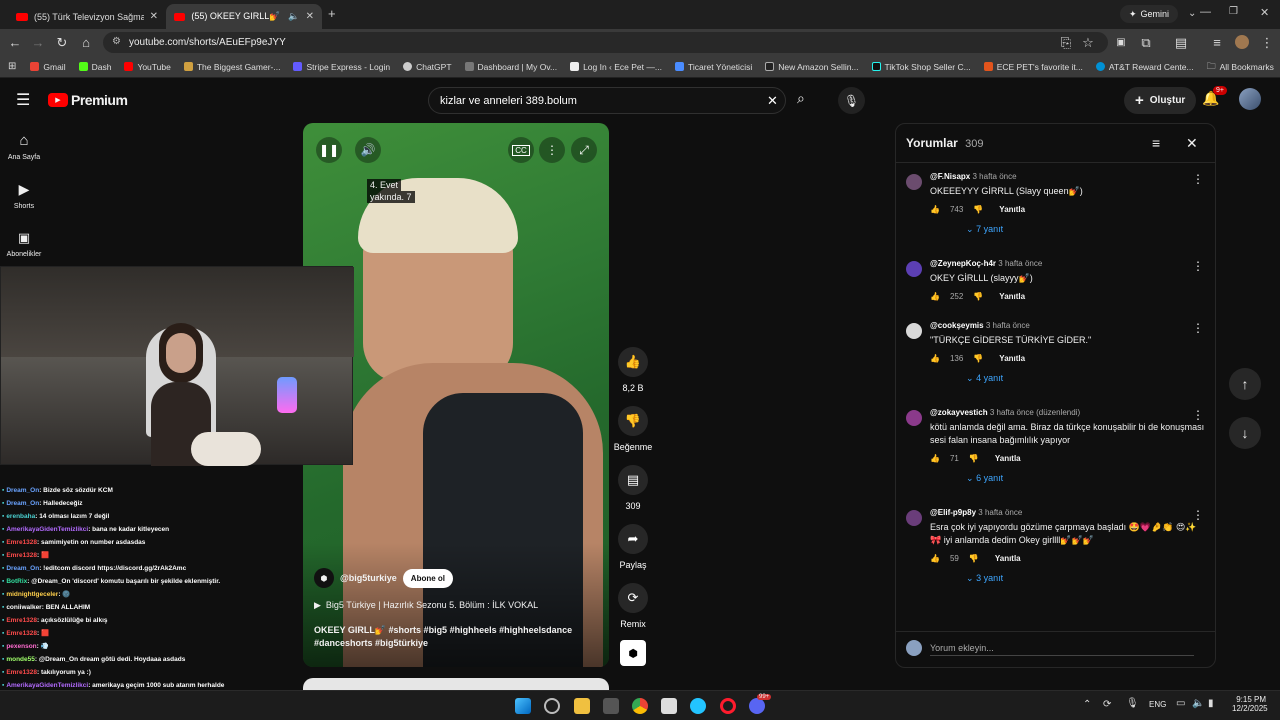 The image size is (1280, 720). Describe the element at coordinates (1217, 42) in the screenshot. I see `media-controls-icon: ≡` at that location.